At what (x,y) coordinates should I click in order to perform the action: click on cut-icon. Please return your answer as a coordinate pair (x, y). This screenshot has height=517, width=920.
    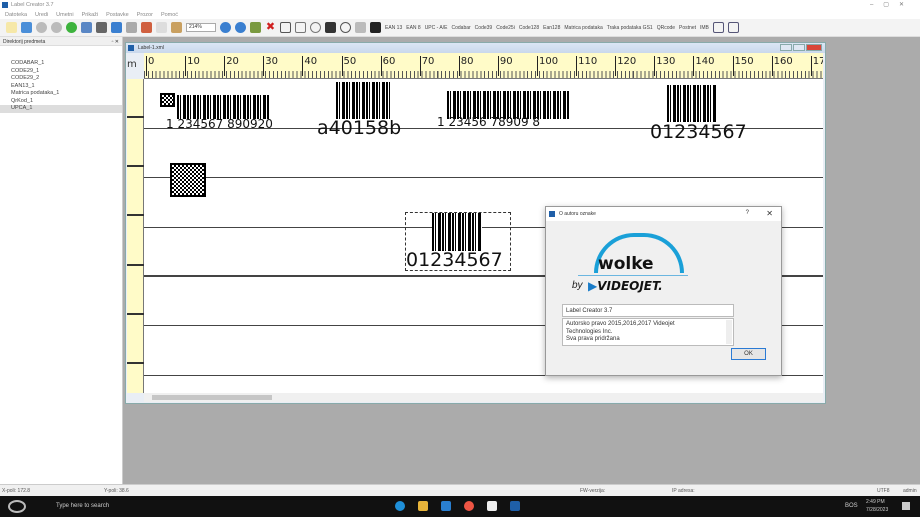
    Looking at the image, I should click on (146, 27).